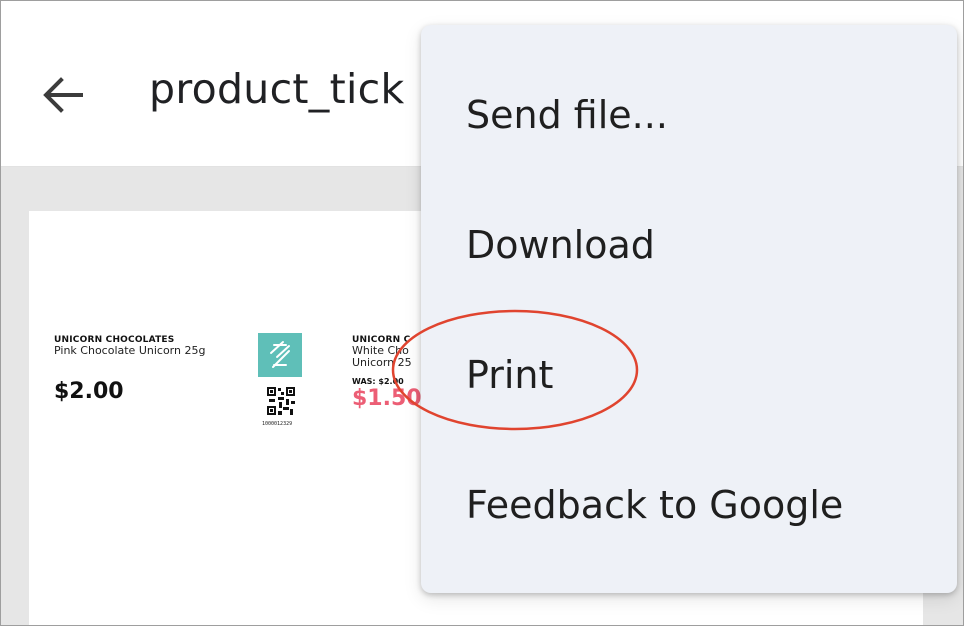  I want to click on menu-item-feedback: Feedback to Google, so click(689, 505).